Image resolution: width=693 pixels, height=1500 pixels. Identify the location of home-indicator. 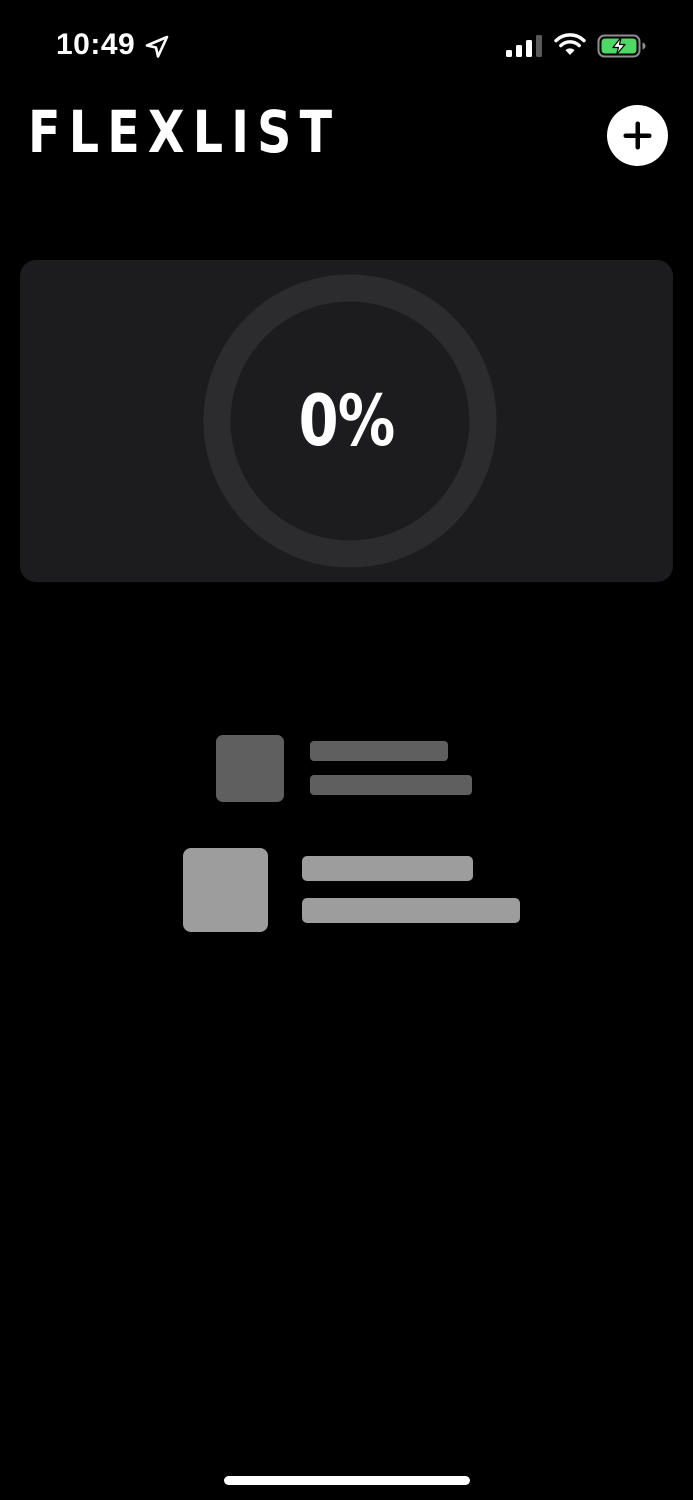
(347, 1480).